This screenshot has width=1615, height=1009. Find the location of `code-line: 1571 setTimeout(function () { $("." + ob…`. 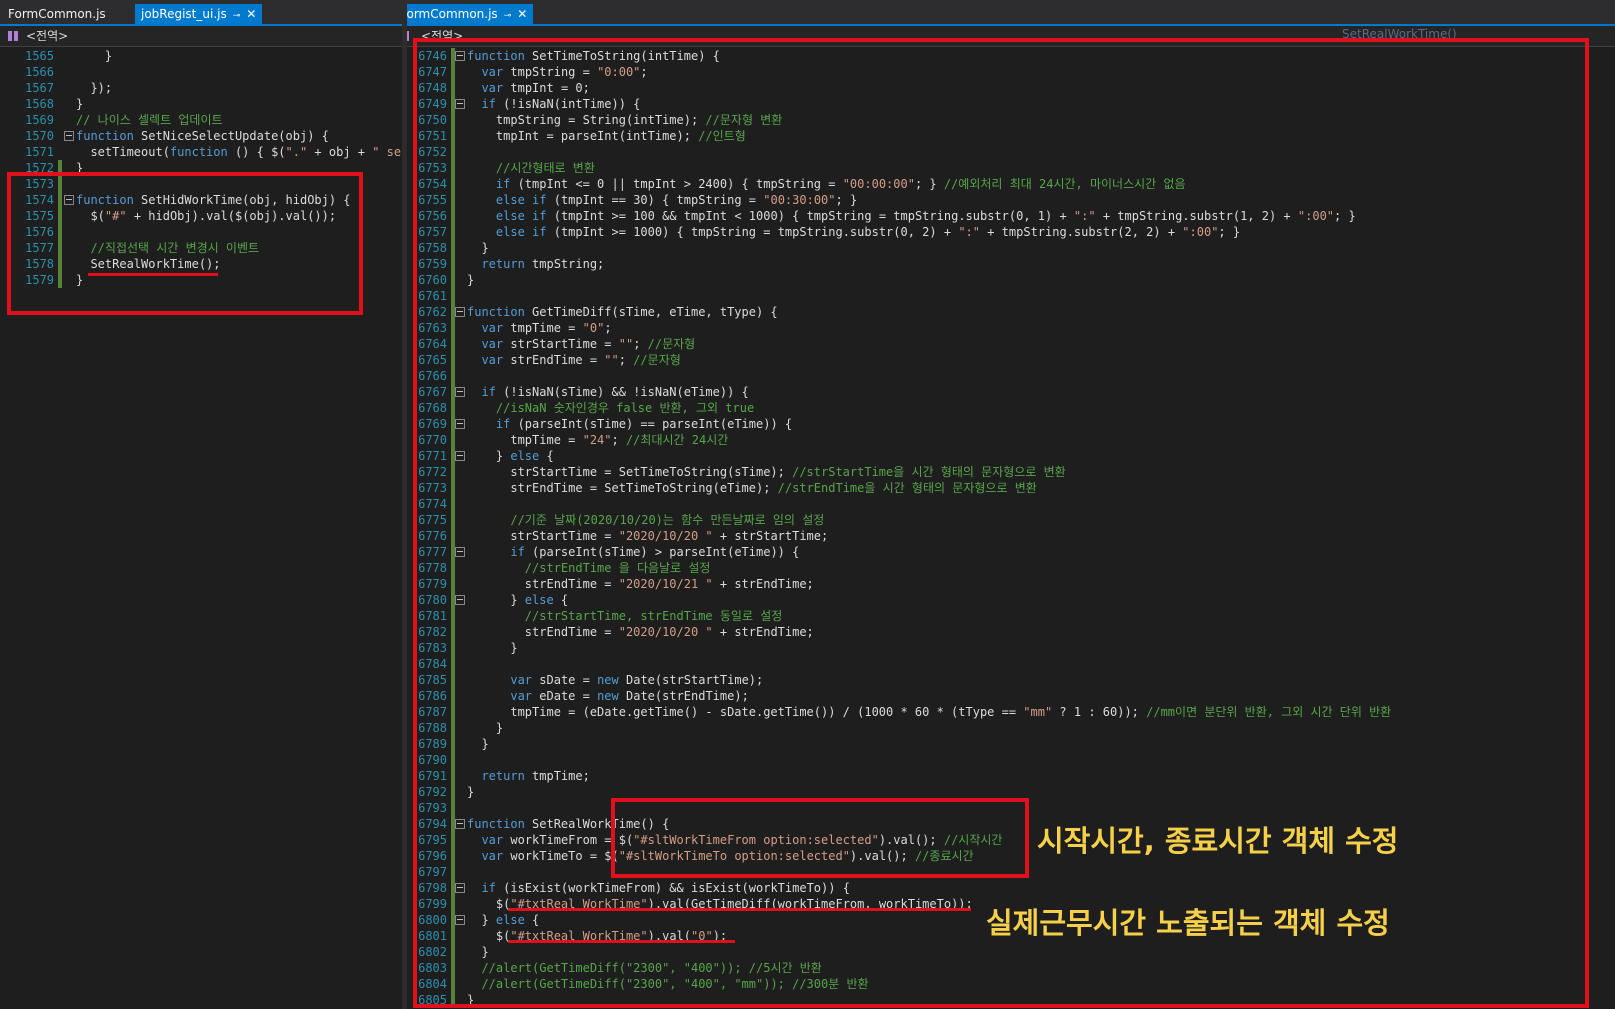

code-line: 1571 setTimeout(function () { $("." + ob… is located at coordinates (201, 152).